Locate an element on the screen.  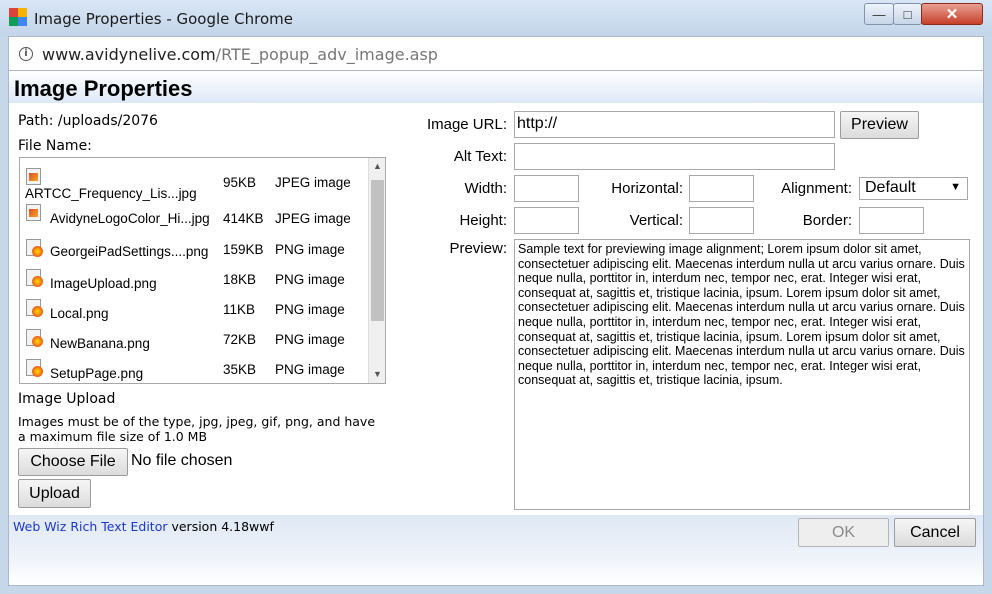
minimize-icon: — is located at coordinates (879, 14).